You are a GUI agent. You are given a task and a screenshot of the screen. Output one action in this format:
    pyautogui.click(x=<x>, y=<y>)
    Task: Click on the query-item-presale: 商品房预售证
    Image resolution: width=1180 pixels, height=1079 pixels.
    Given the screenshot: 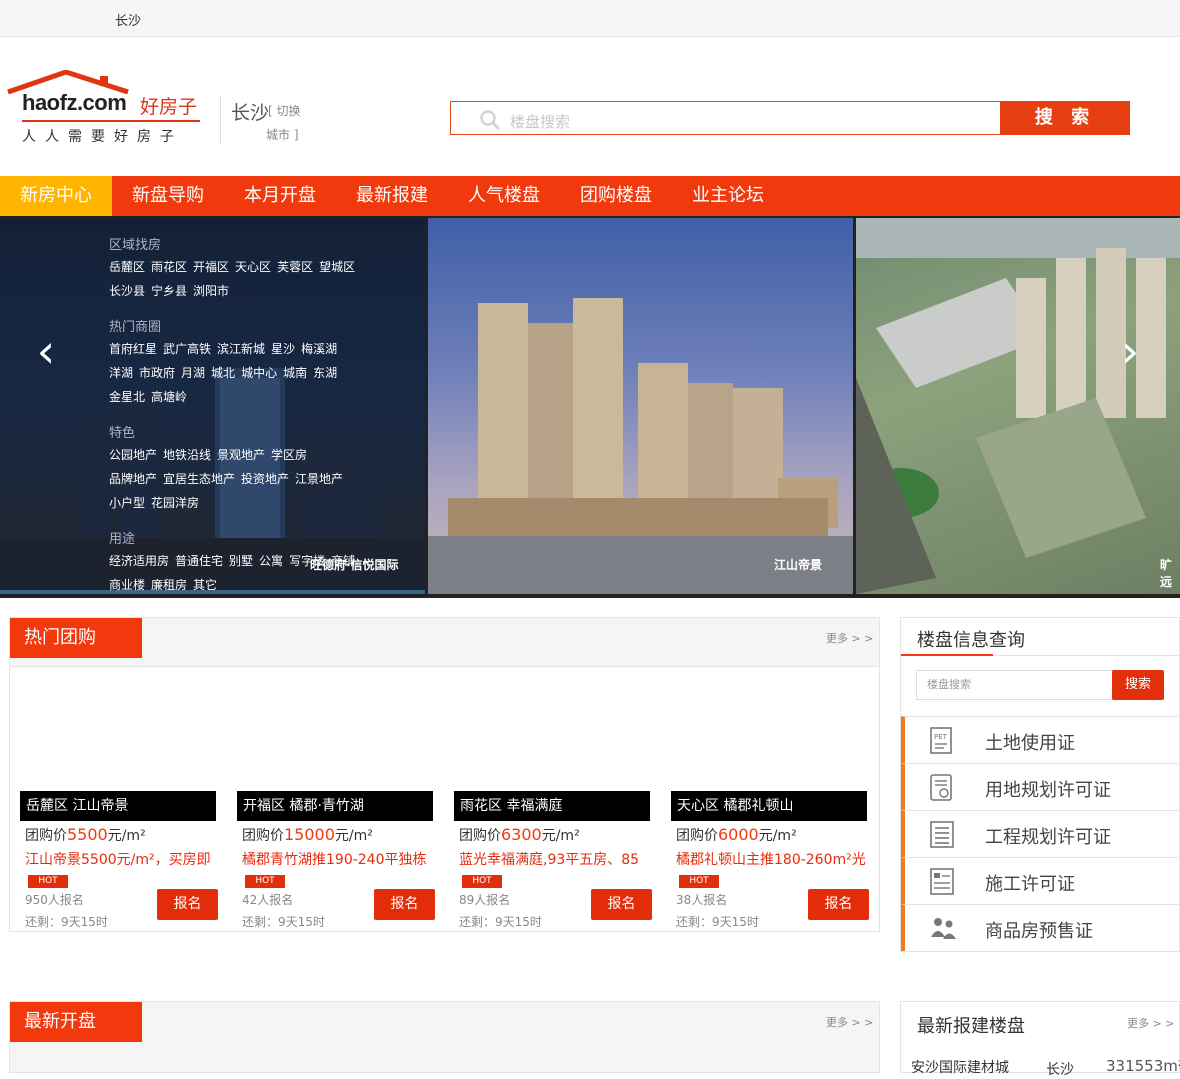 What is the action you would take?
    pyautogui.click(x=1040, y=927)
    